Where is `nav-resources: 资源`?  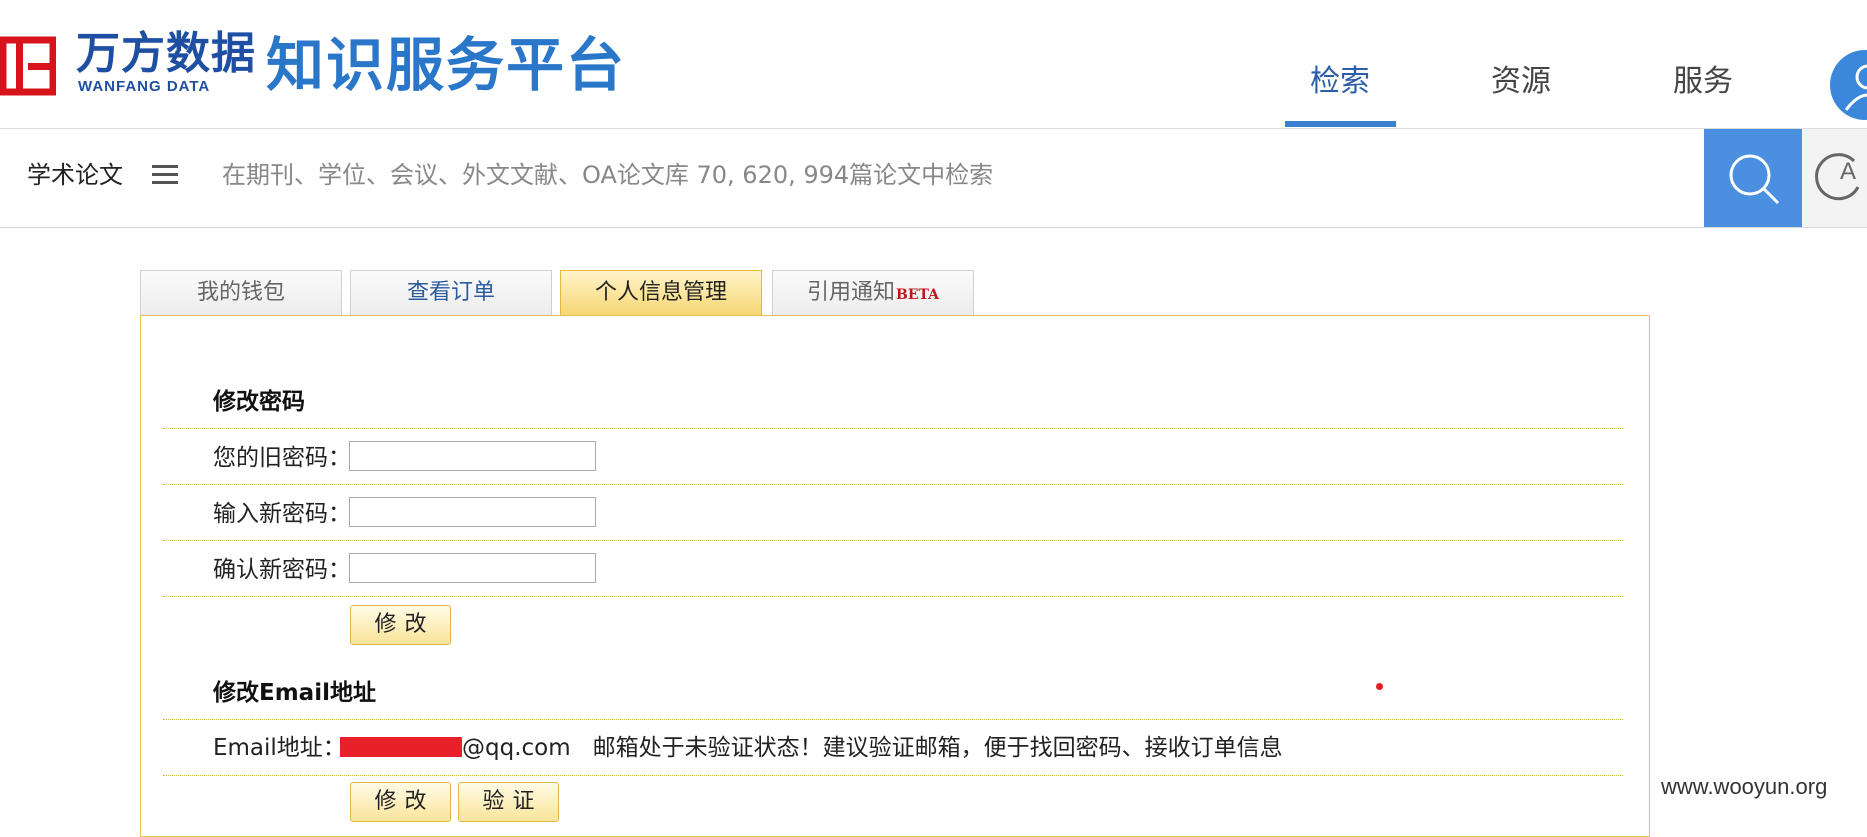
nav-resources: 资源 is located at coordinates (1521, 82).